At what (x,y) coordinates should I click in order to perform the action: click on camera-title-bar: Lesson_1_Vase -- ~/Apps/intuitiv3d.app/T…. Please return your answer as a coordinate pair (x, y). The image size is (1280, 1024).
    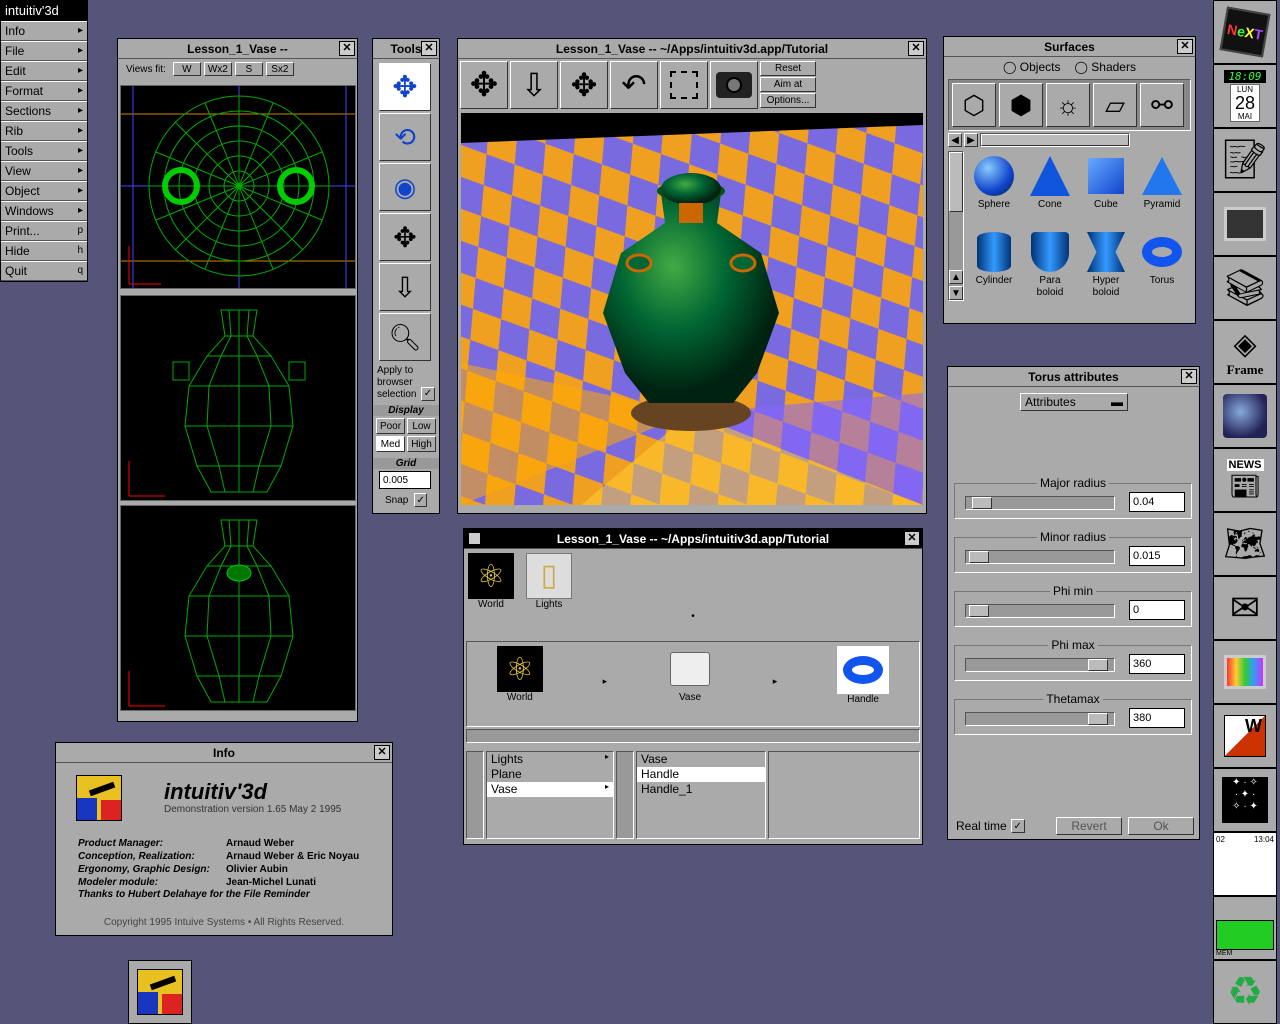
    Looking at the image, I should click on (692, 49).